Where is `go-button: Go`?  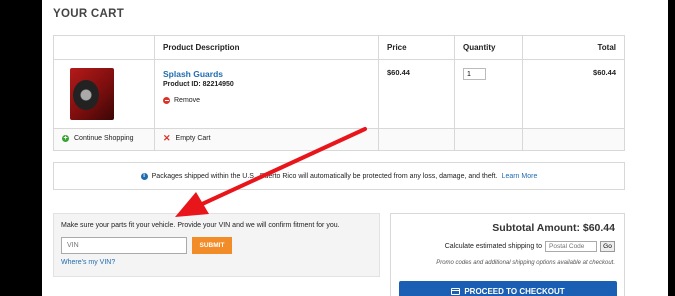 go-button: Go is located at coordinates (607, 246).